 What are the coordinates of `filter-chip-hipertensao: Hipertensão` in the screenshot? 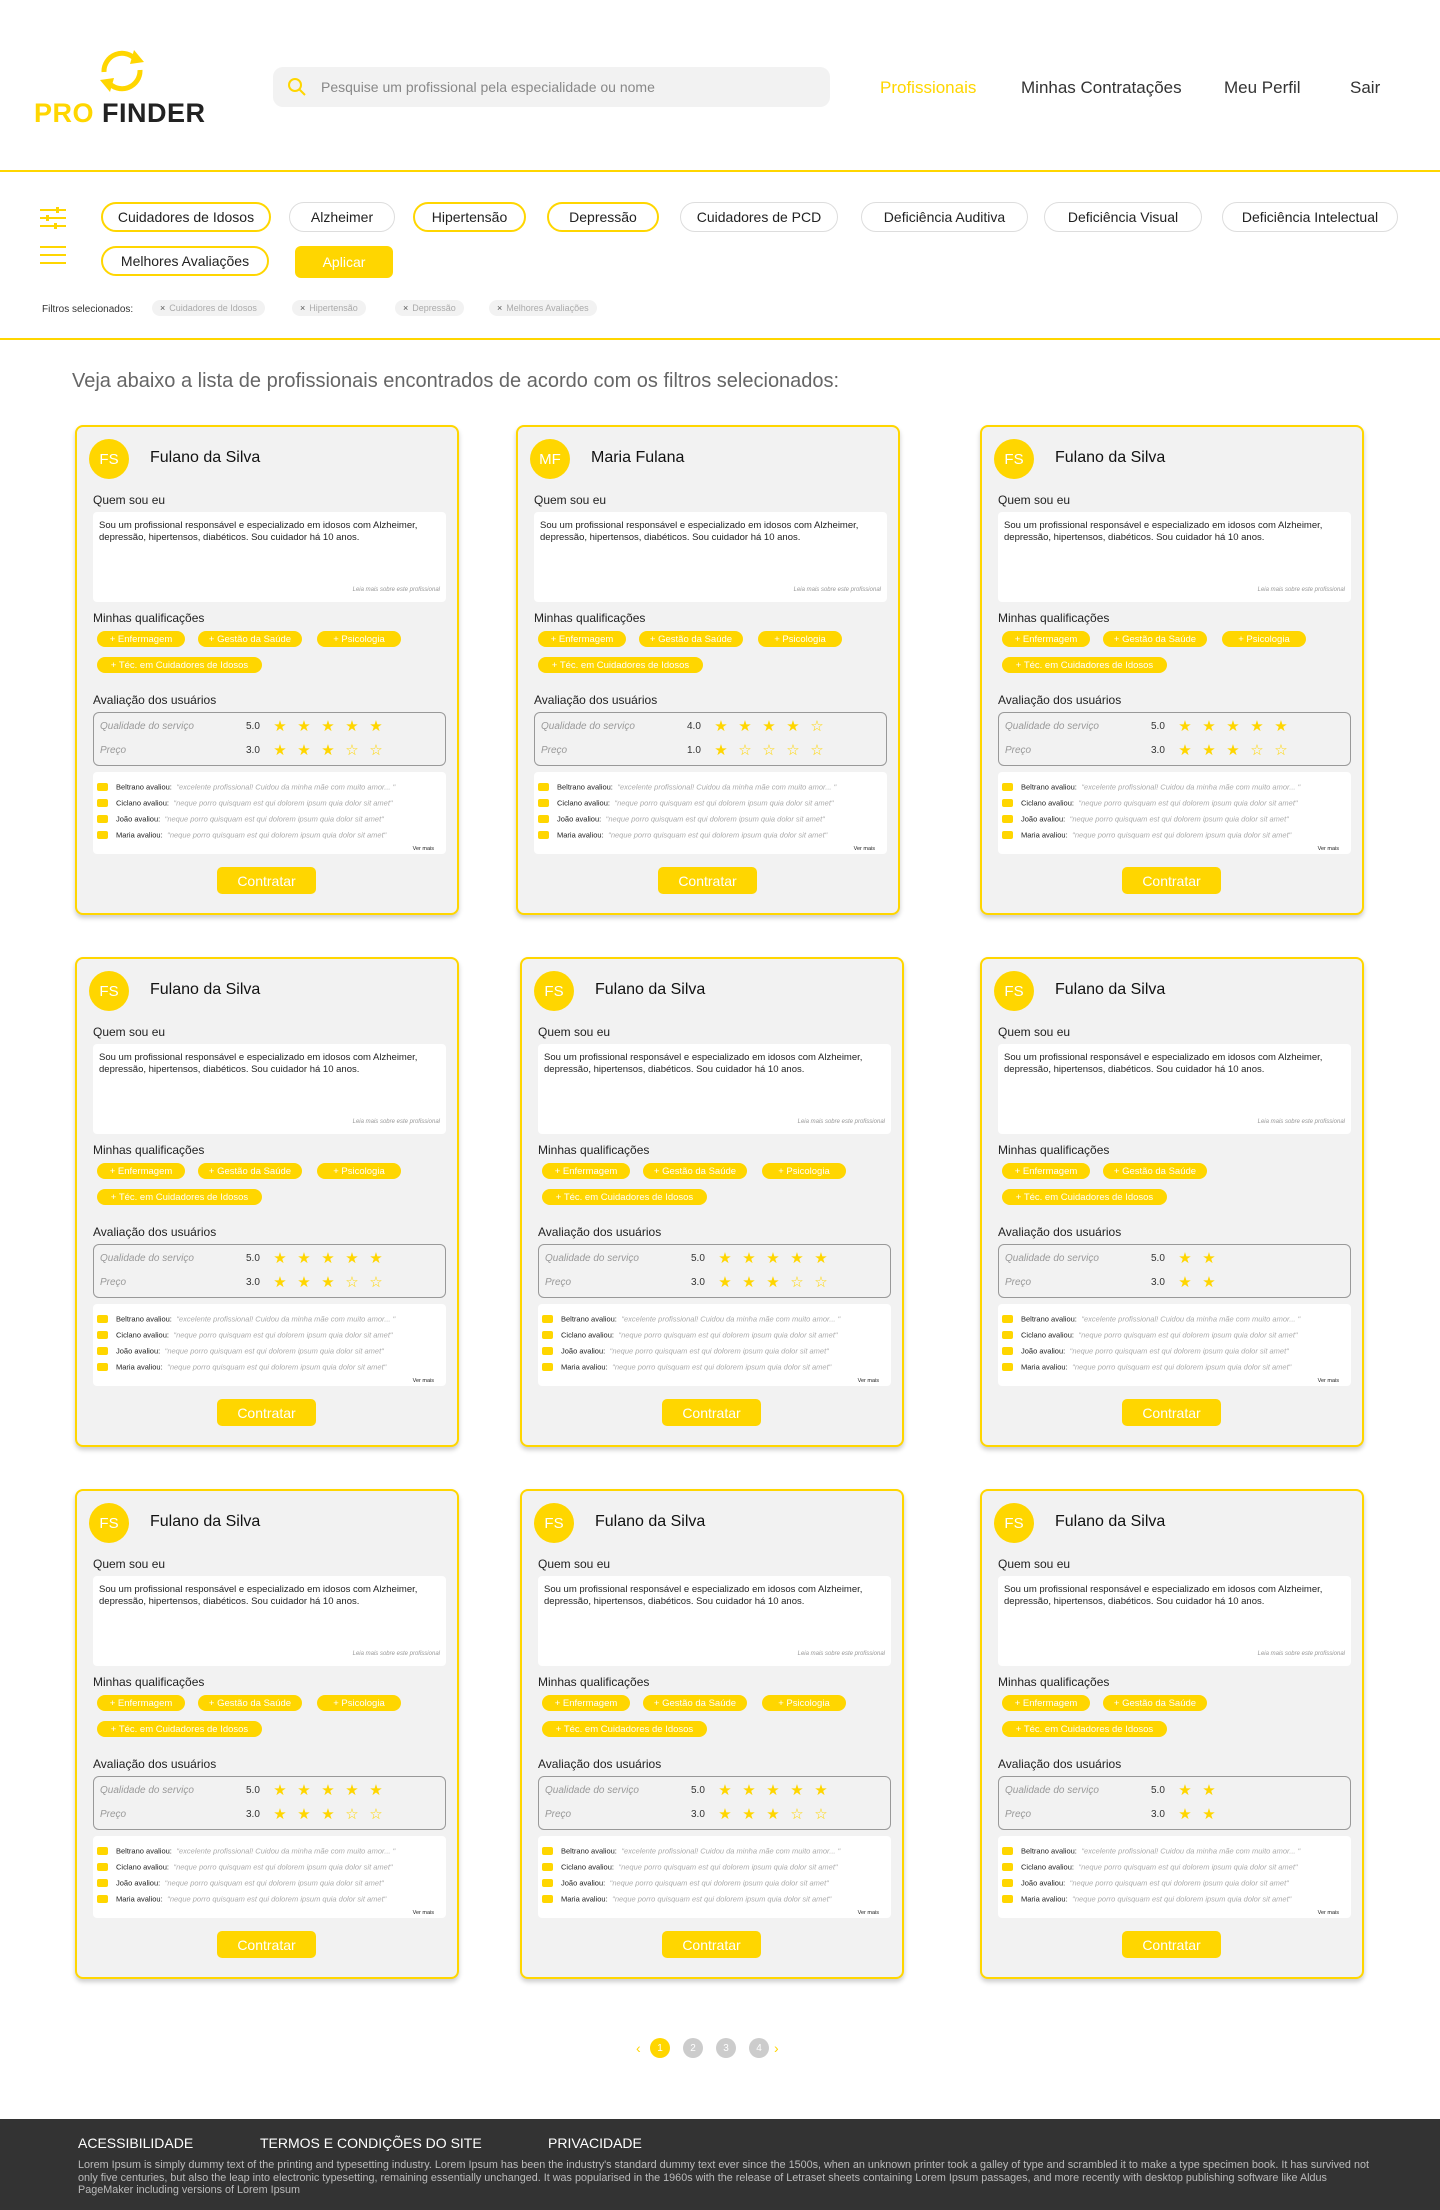 It's located at (469, 217).